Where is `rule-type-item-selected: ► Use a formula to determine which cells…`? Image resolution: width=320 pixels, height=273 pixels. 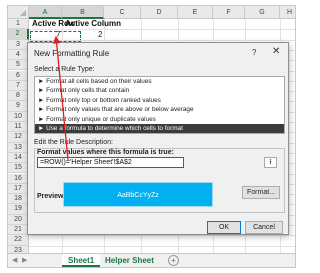 rule-type-item-selected: ► Use a formula to determine which cells… is located at coordinates (159, 128).